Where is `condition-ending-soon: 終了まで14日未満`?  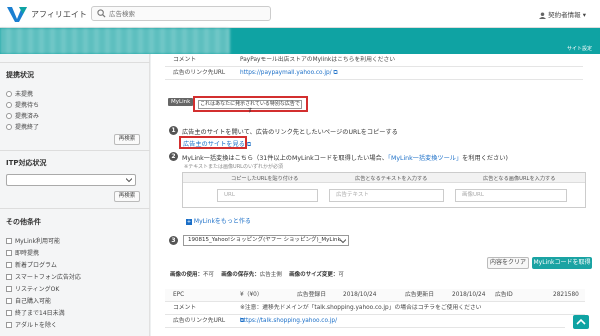
condition-ending-soon: 終了まで14日未満 is located at coordinates (35, 312).